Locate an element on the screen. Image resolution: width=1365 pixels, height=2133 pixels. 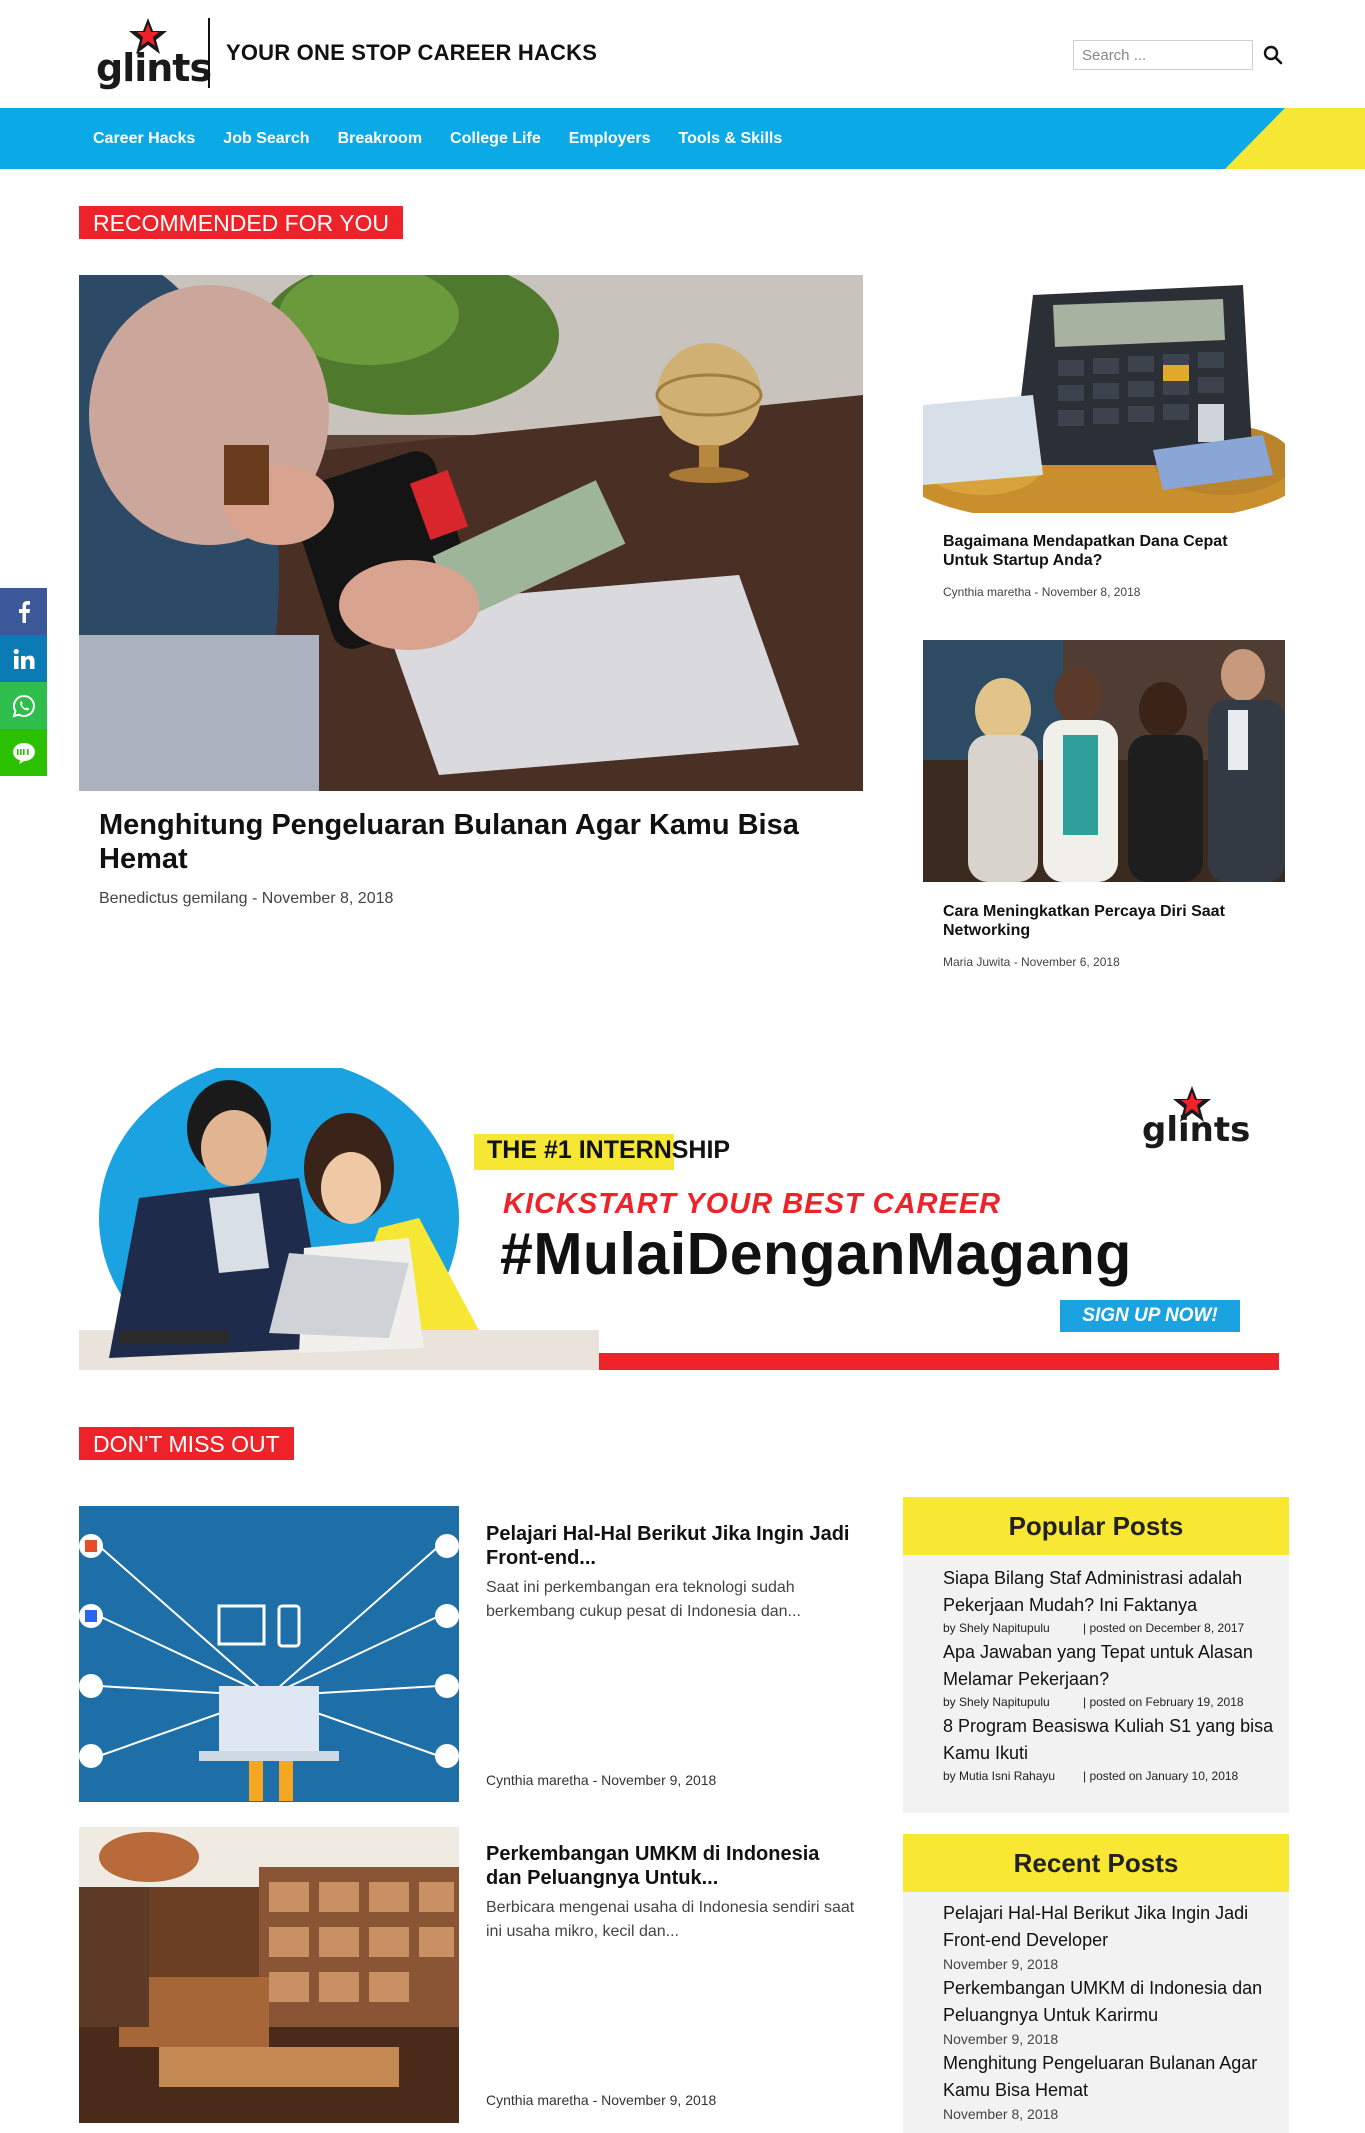
site-header: glints YOUR ONE STOP CAREER HACKS is located at coordinates (682, 54).